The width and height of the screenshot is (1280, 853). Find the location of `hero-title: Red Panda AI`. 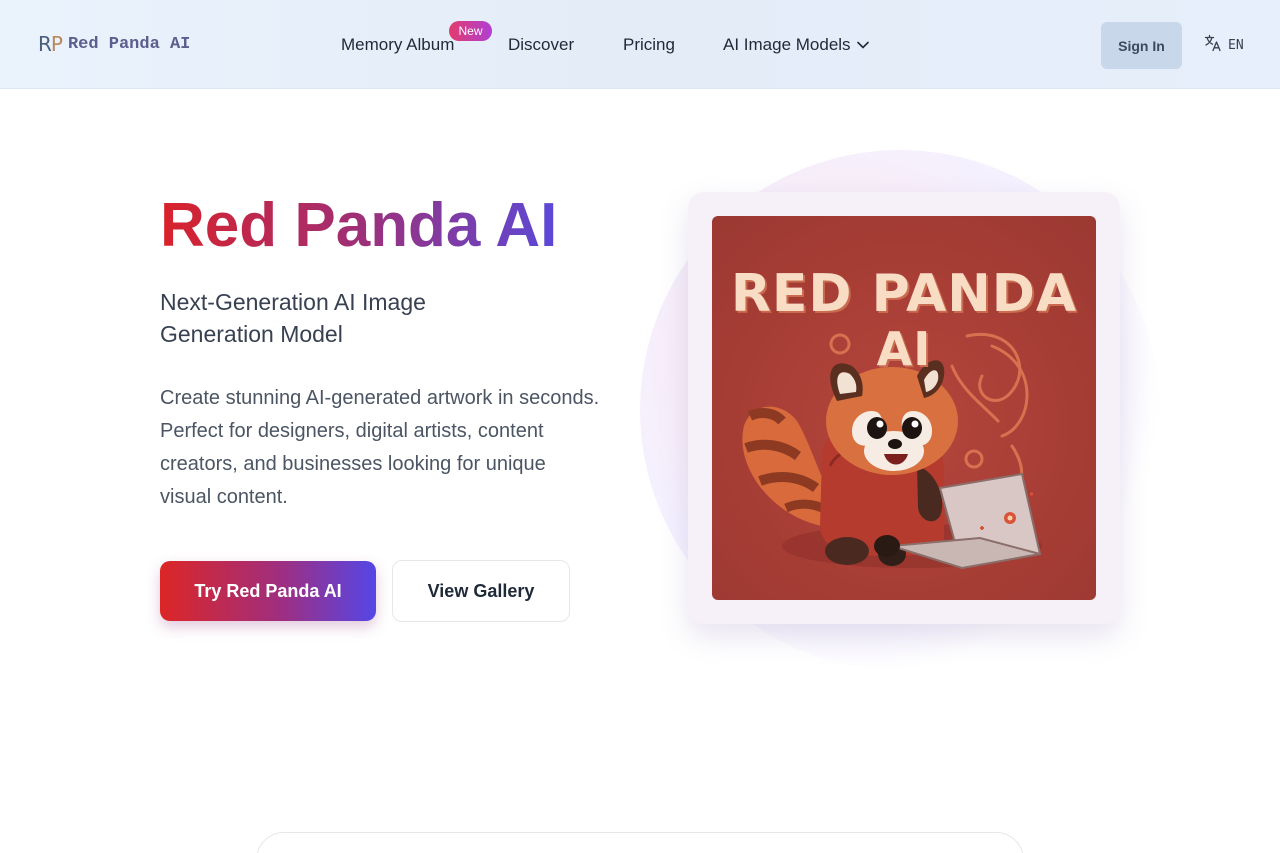

hero-title: Red Panda AI is located at coordinates (359, 225).